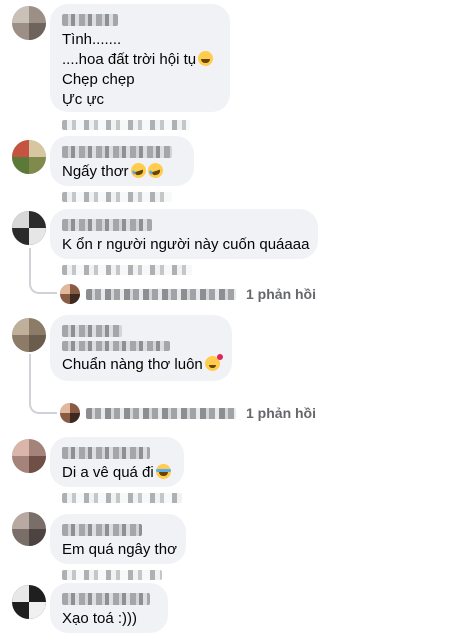  Describe the element at coordinates (236, 610) in the screenshot. I see `comment-item: Xạo toá :)))` at that location.